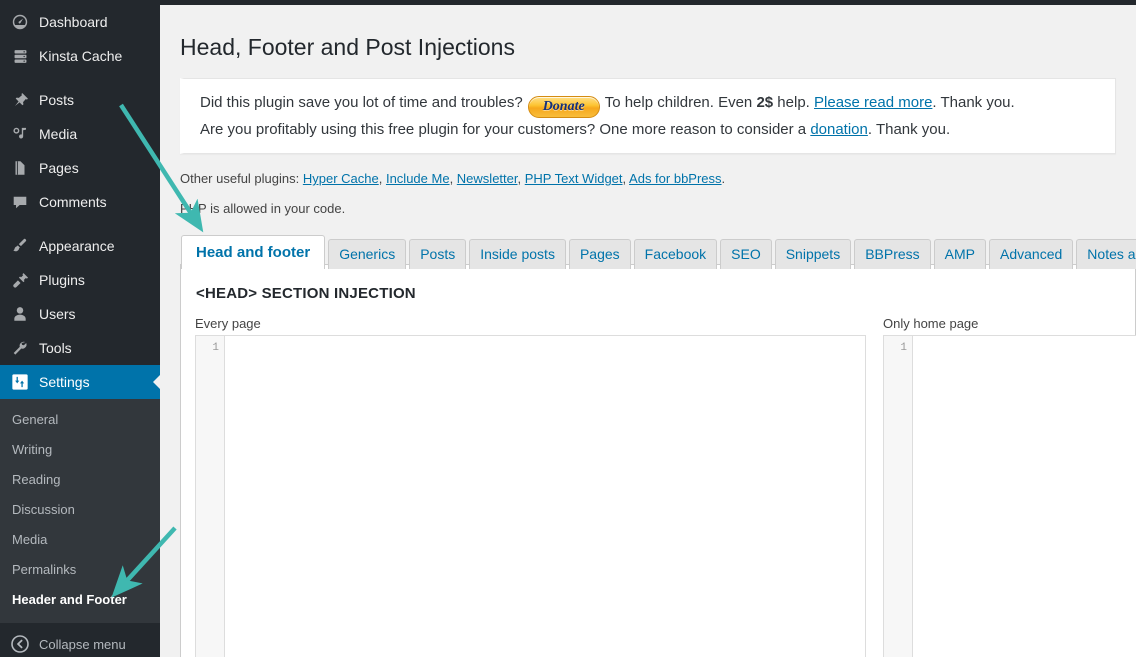  I want to click on donate-button: Donate, so click(563, 107).